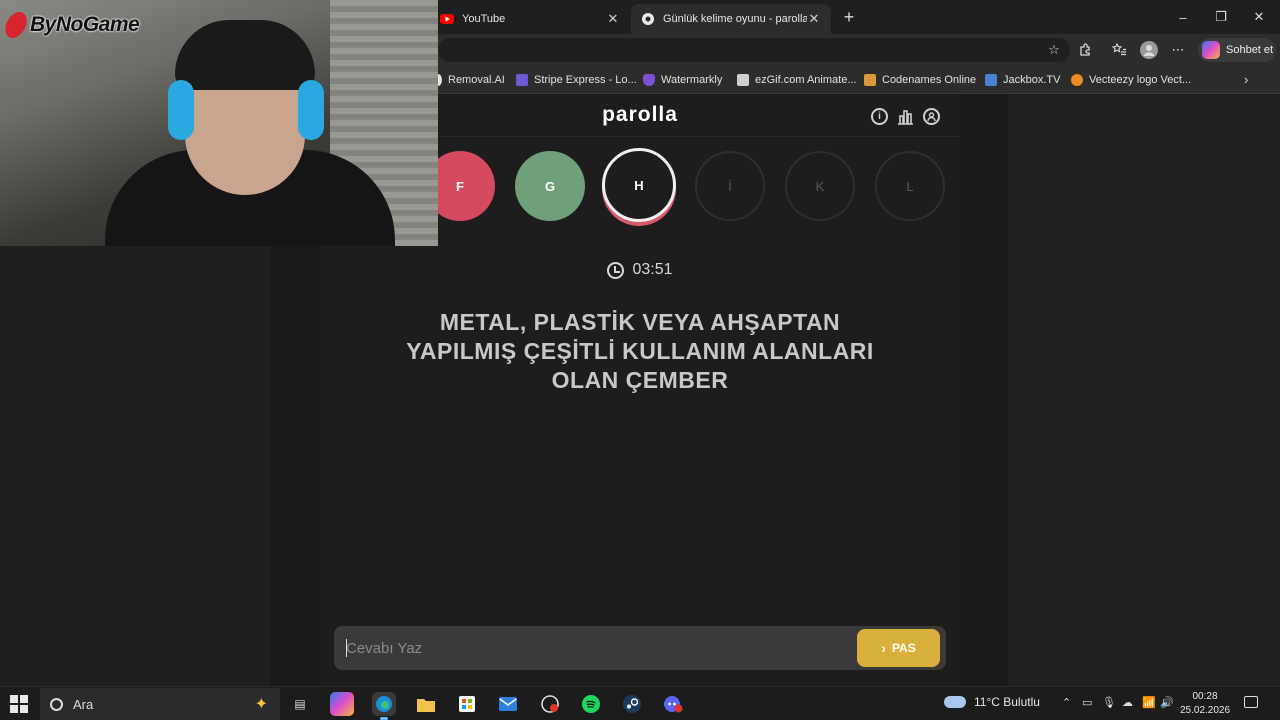 The width and height of the screenshot is (1280, 720). I want to click on tab-title: YouTube, so click(484, 19).